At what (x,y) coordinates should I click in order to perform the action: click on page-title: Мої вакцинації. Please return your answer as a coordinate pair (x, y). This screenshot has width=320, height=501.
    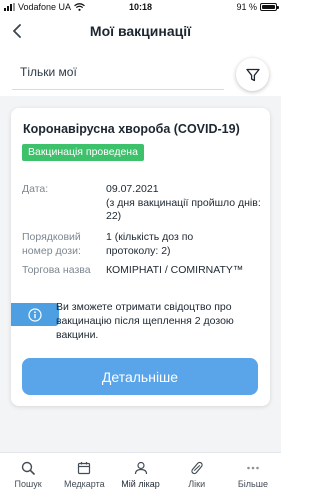
    Looking at the image, I should click on (140, 31).